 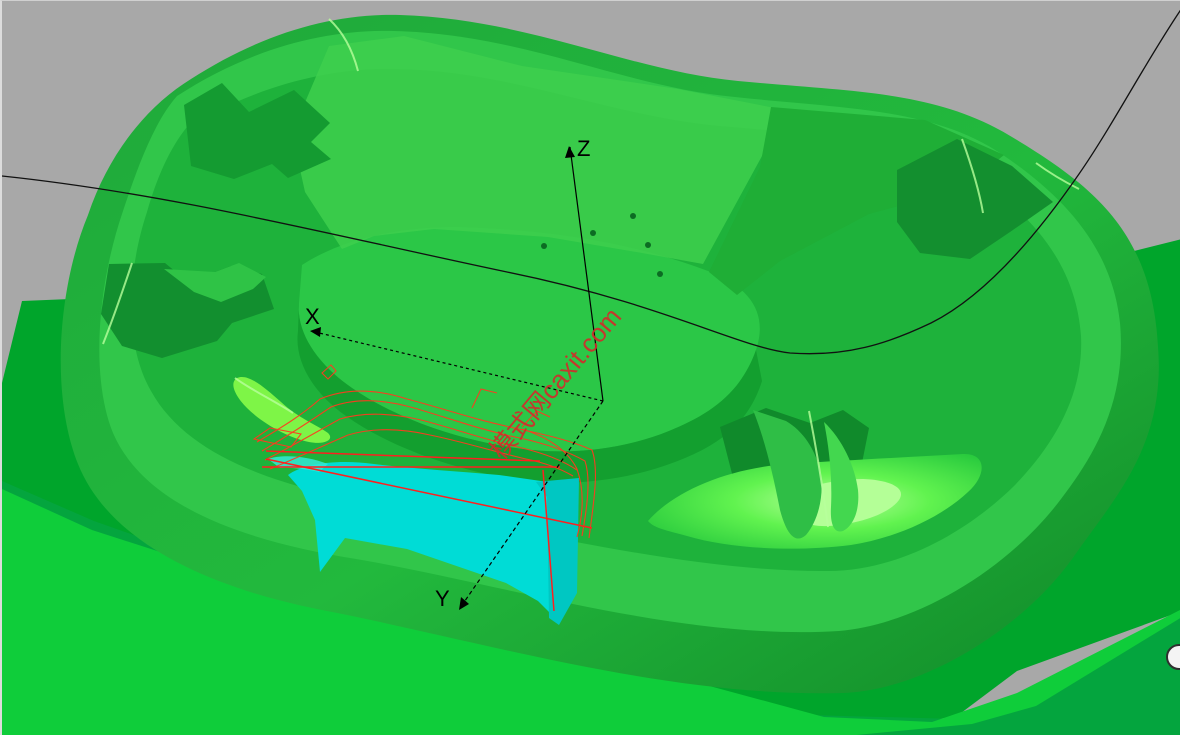 What do you see at coordinates (583, 148) in the screenshot?
I see `axis-z-label: Z` at bounding box center [583, 148].